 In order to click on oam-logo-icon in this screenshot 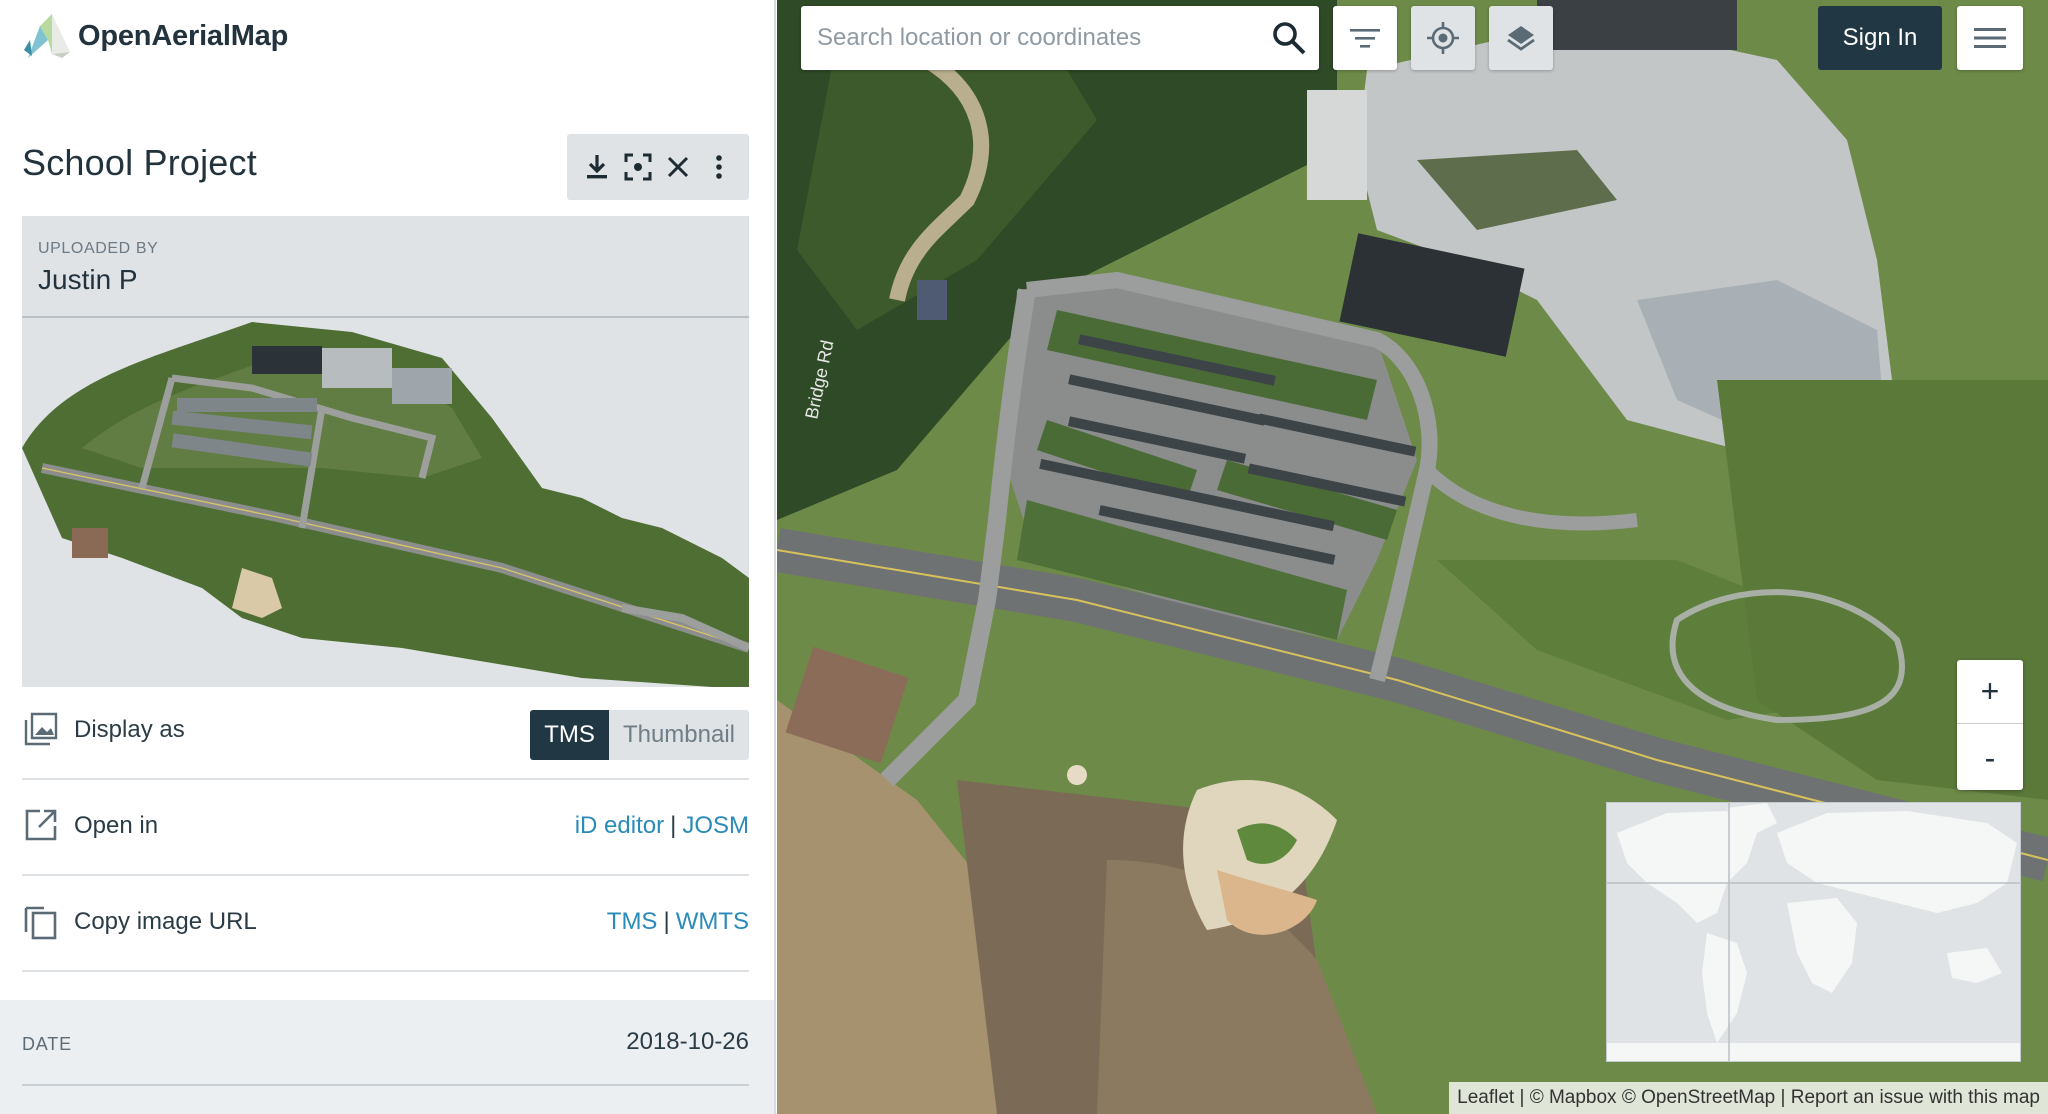, I will do `click(47, 36)`.